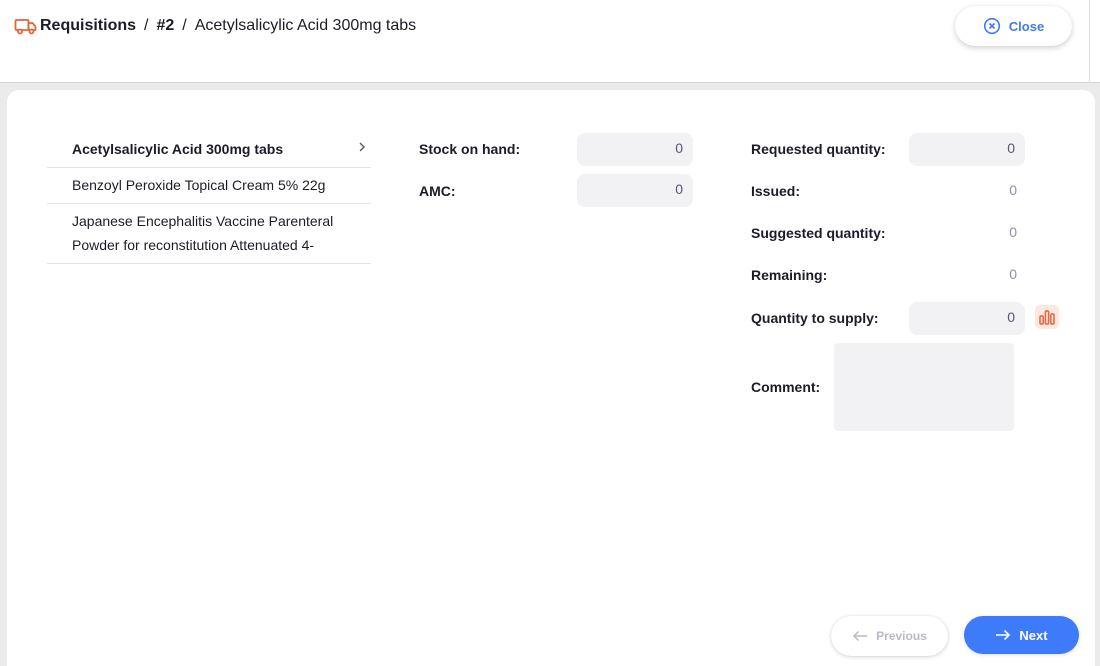 This screenshot has height=666, width=1100. What do you see at coordinates (776, 191) in the screenshot?
I see `issued-label: Issued:` at bounding box center [776, 191].